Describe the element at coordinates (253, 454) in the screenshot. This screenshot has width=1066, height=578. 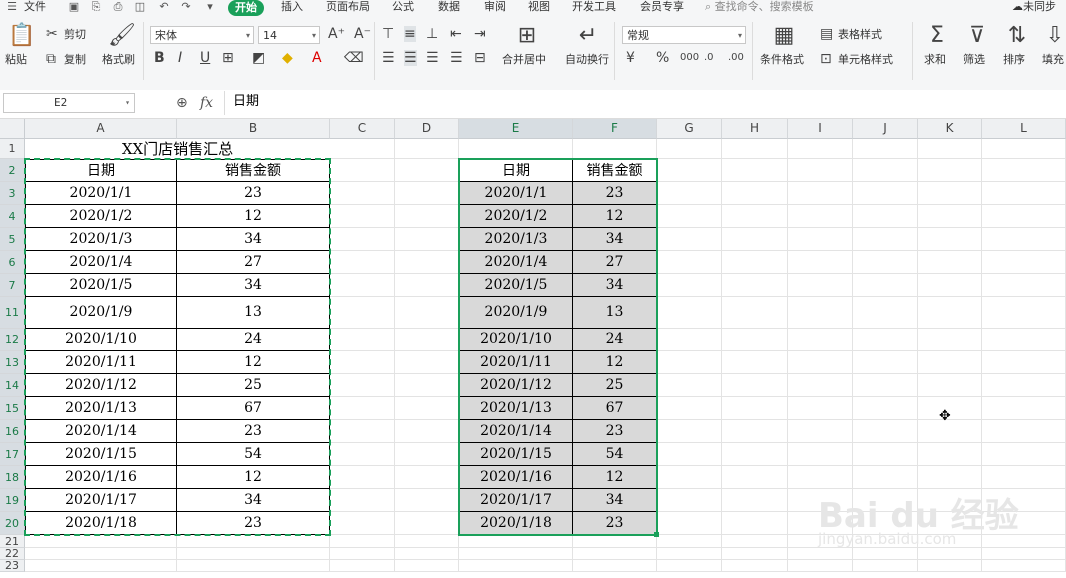
I see `source-table-data-cell: 54` at that location.